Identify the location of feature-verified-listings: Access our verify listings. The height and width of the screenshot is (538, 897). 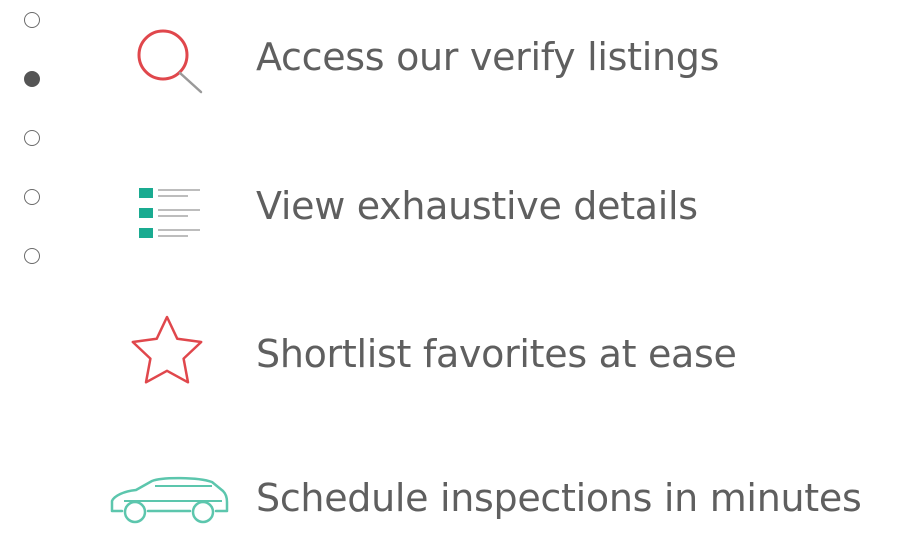
(448, 57).